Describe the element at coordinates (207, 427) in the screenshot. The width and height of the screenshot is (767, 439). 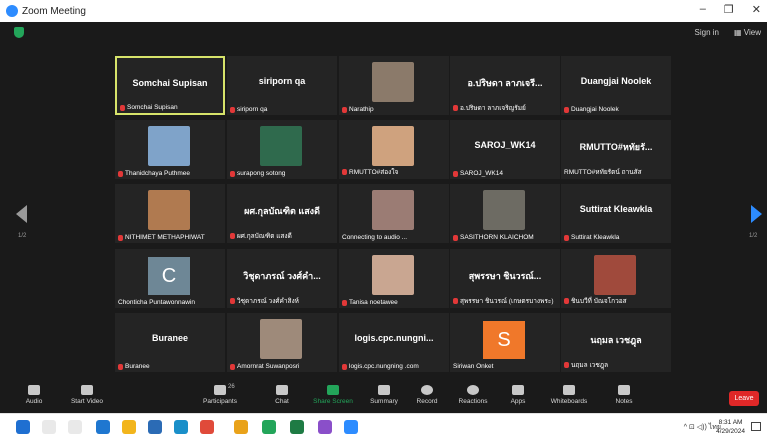
I see `app-icon-red` at that location.